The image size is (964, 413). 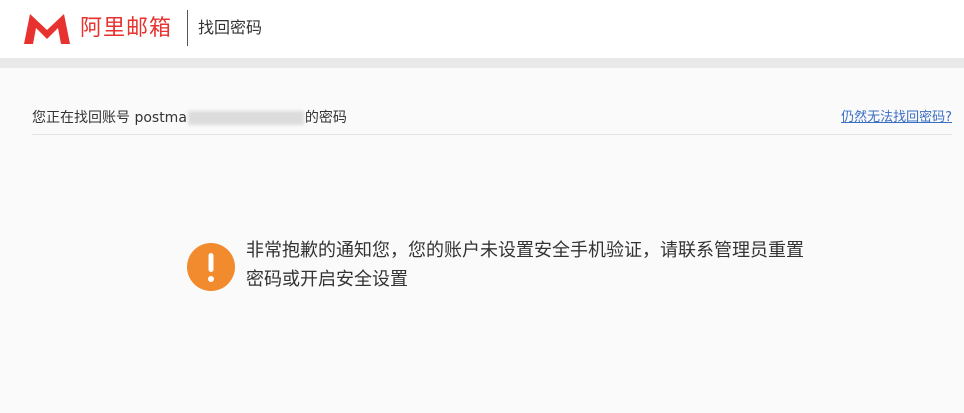 I want to click on notice-message-box: 非常抱歉的通知您，您的账户未设置安全手机验证，请联系管理员重置密码或开启安全设置, so click(x=496, y=265).